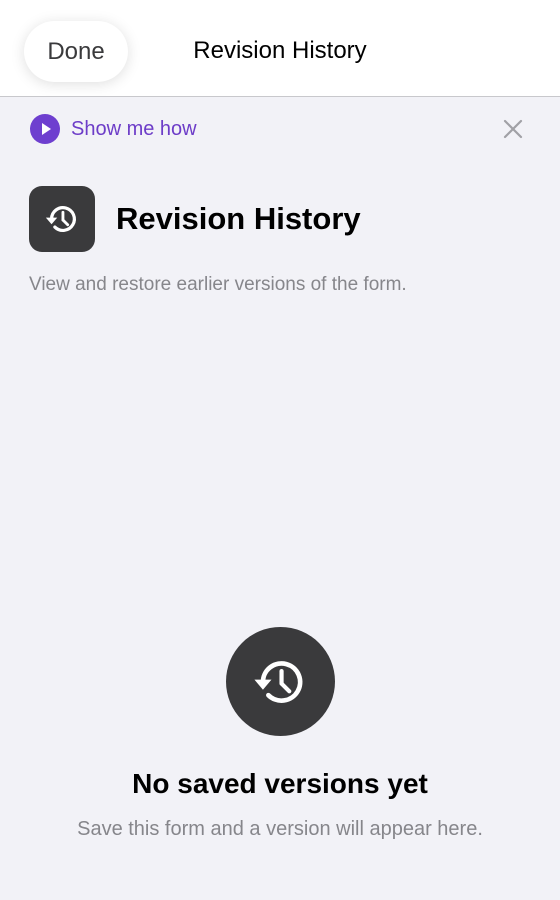 The width and height of the screenshot is (560, 900). What do you see at coordinates (238, 218) in the screenshot?
I see `feature-title: Revision History` at bounding box center [238, 218].